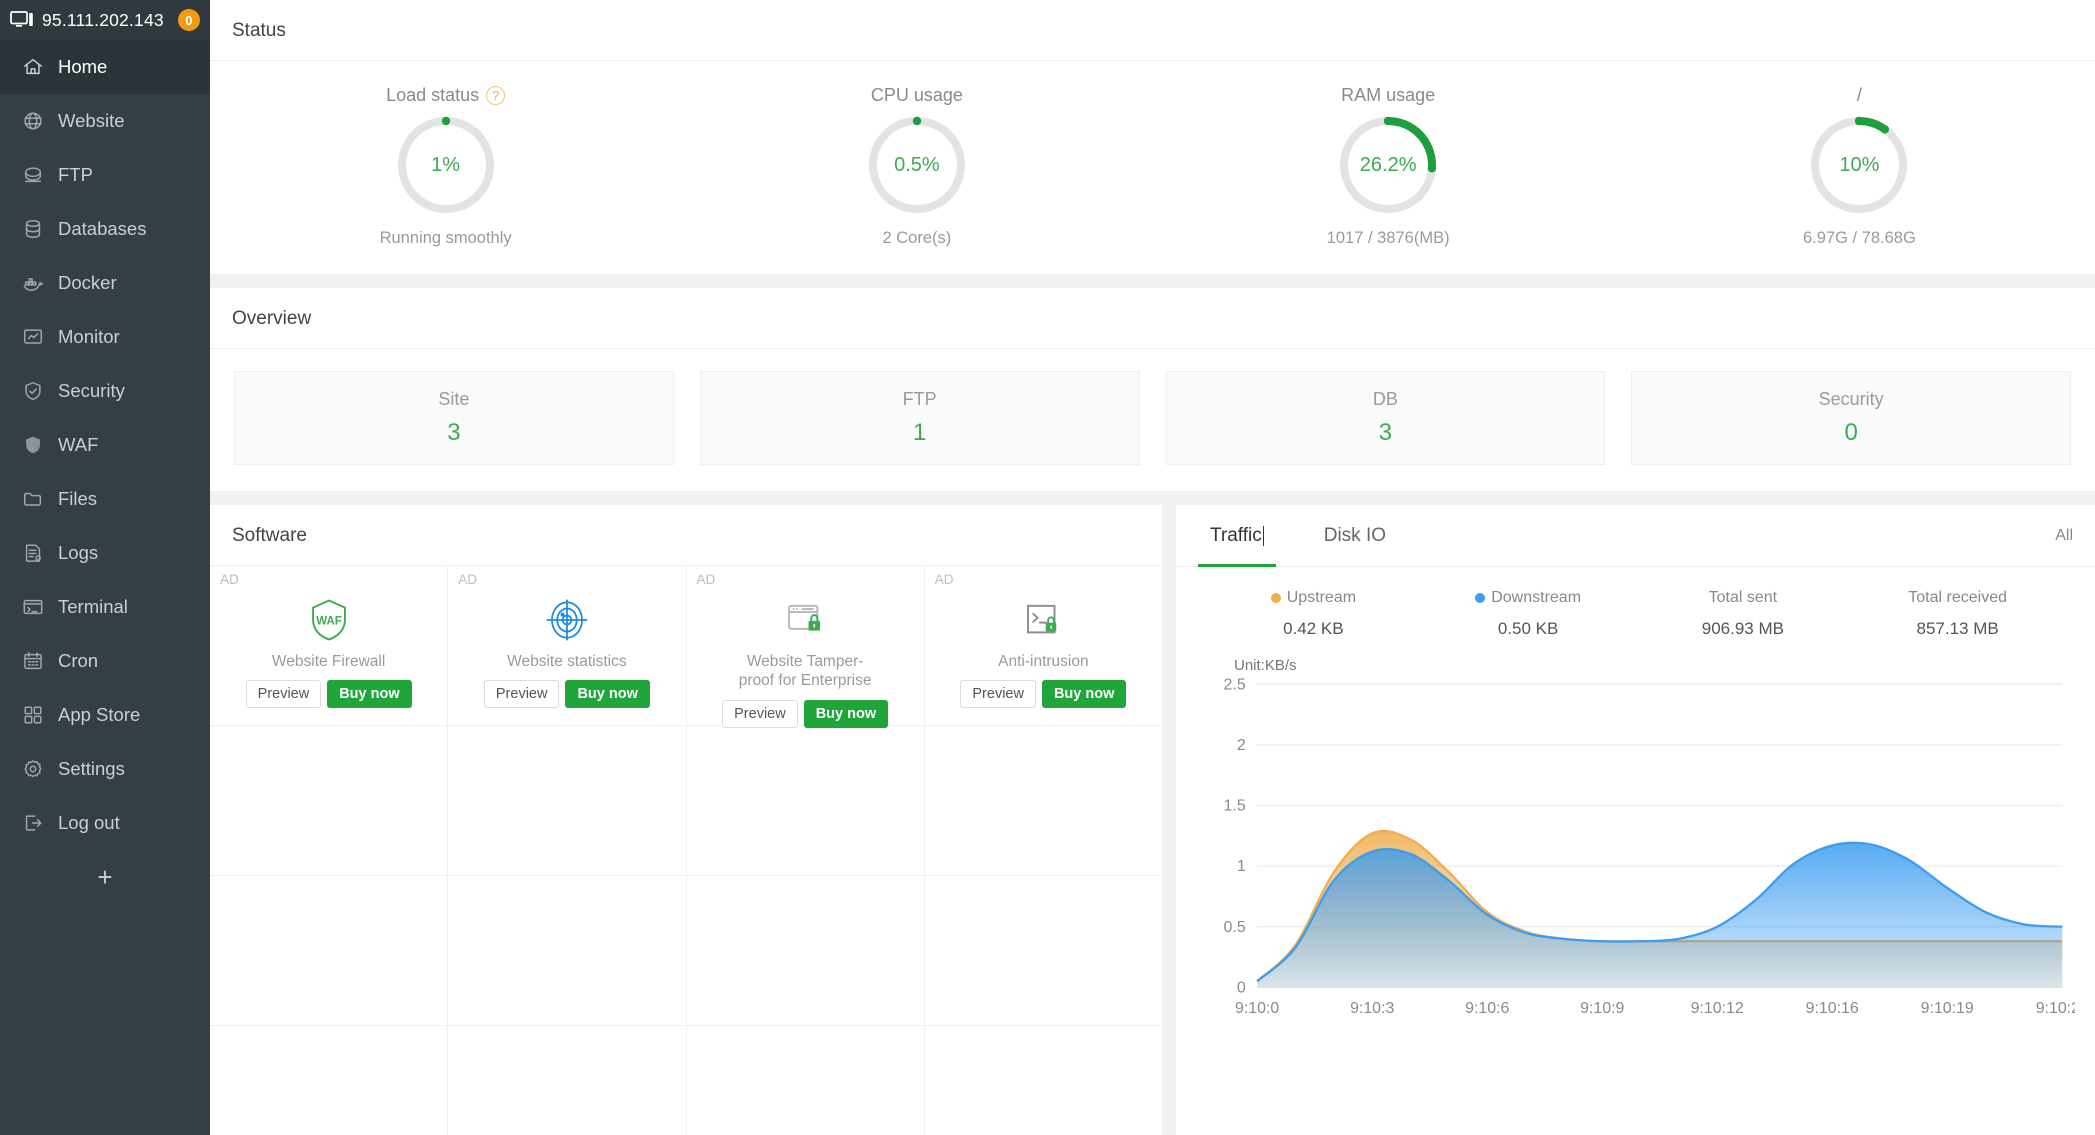 The width and height of the screenshot is (2095, 1135). What do you see at coordinates (1388, 164) in the screenshot?
I see `gauge-value: 26.2%` at bounding box center [1388, 164].